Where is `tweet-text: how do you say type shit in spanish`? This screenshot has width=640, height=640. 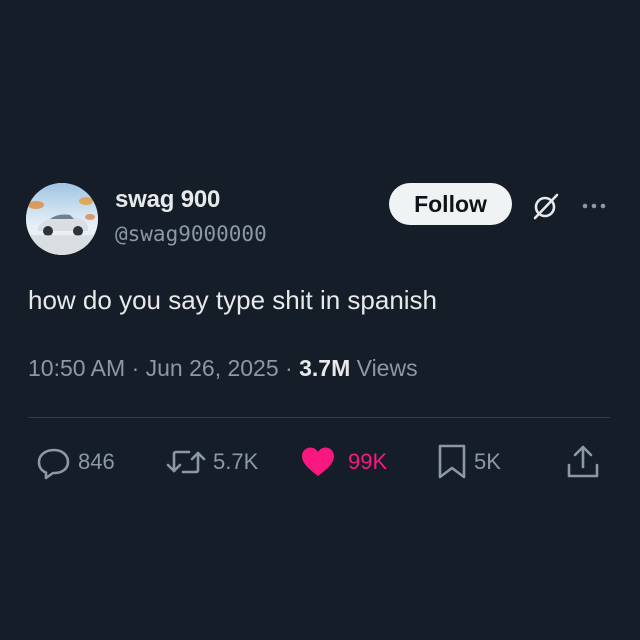 tweet-text: how do you say type shit in spanish is located at coordinates (233, 300).